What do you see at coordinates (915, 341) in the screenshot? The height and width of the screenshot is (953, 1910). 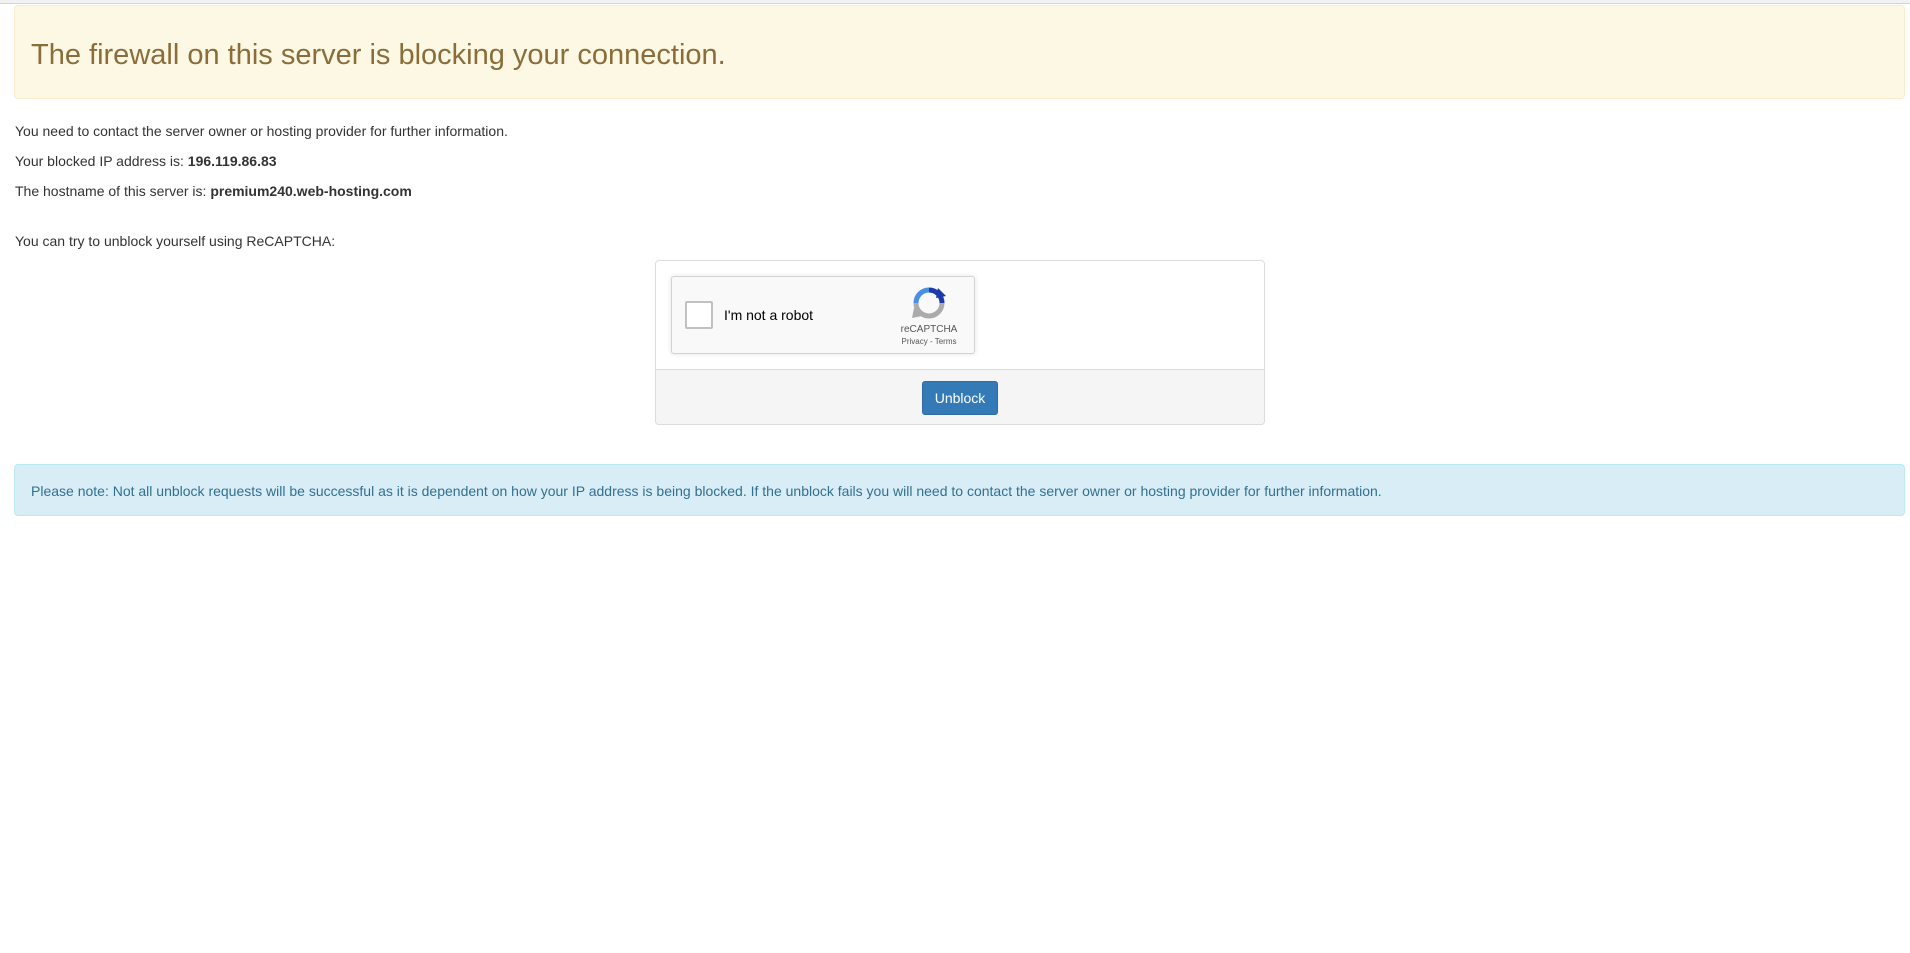 I see `recaptcha-privacy-link: Privacy` at bounding box center [915, 341].